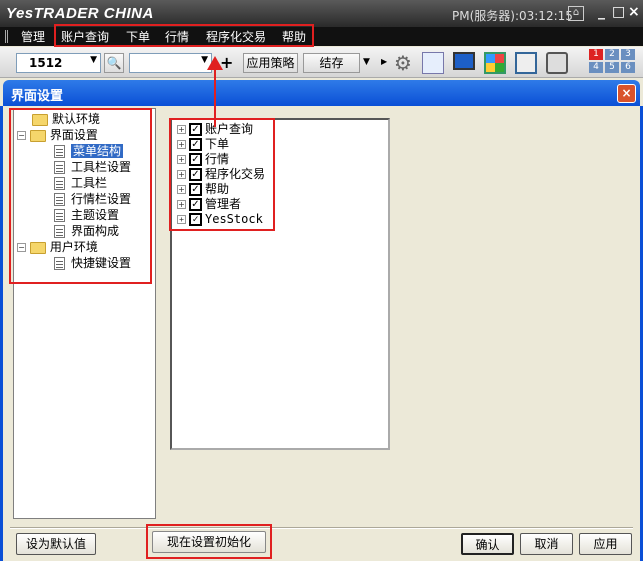 This screenshot has height=561, width=643. I want to click on screen-5: 5, so click(612, 67).